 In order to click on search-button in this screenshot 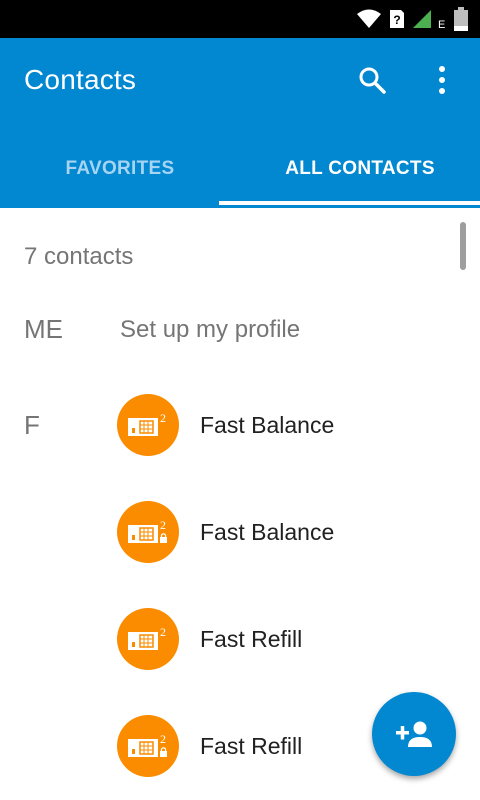, I will do `click(372, 80)`.